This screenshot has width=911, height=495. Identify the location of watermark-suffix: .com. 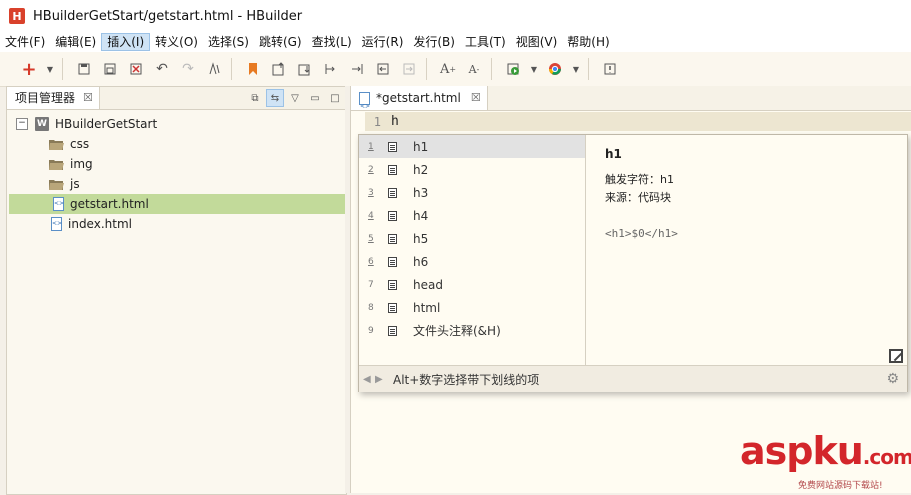
(886, 457).